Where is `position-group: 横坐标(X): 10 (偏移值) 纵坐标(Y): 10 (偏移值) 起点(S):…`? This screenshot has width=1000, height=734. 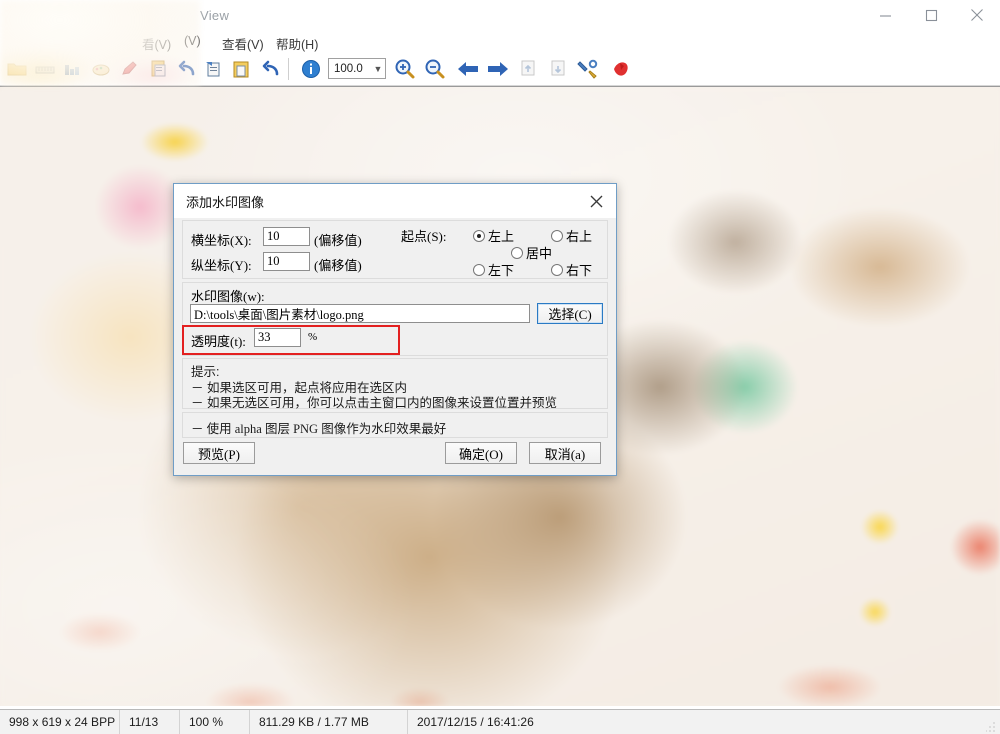 position-group: 横坐标(X): 10 (偏移值) 纵坐标(Y): 10 (偏移值) 起点(S):… is located at coordinates (395, 249).